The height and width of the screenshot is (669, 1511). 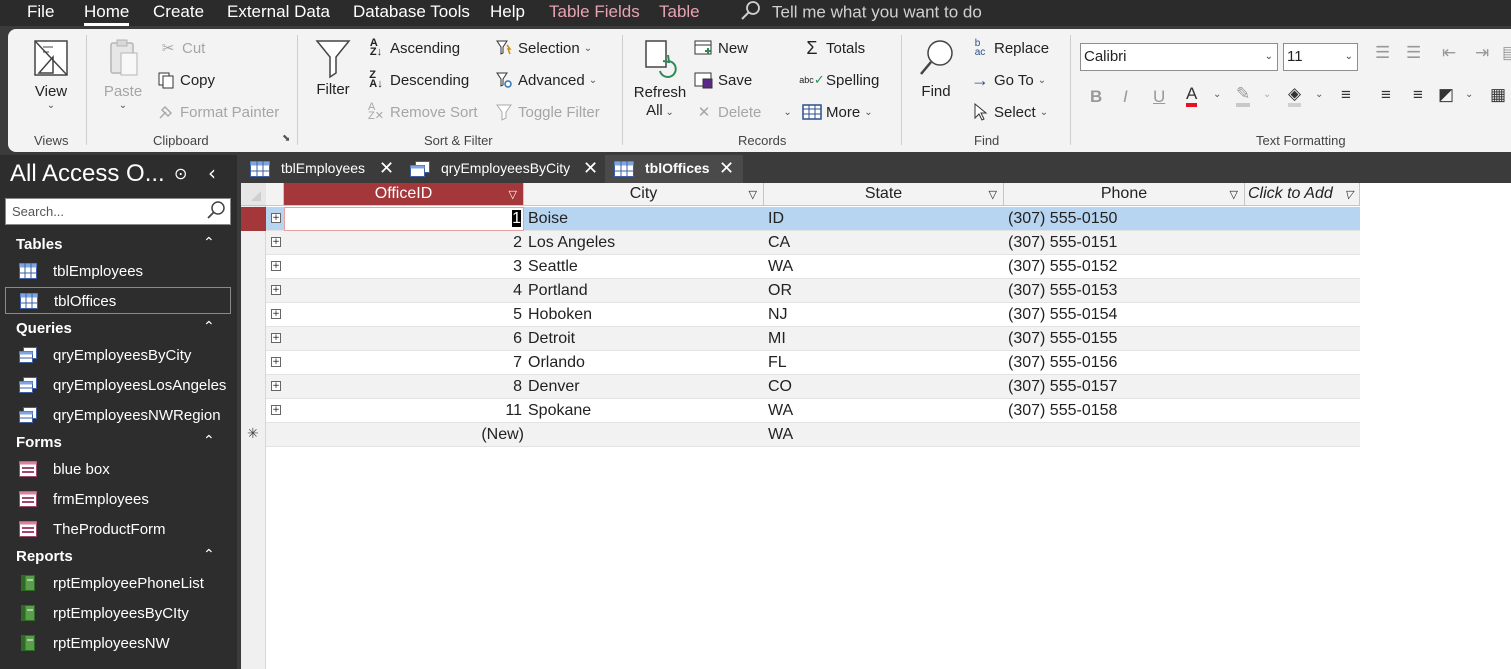 I want to click on nav-item-qryemployeeslosangeles: qryEmployeesLosAngeles, so click(x=118, y=385).